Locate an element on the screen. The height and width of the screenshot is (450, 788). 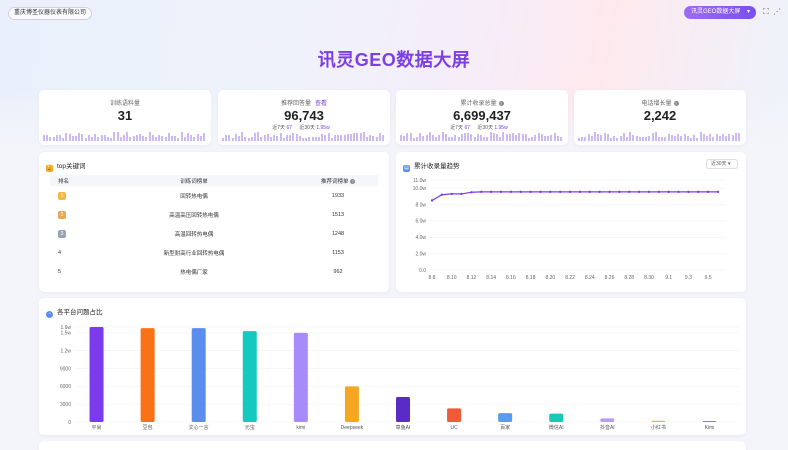
x-tick-label: 8.20 is located at coordinates (550, 278).